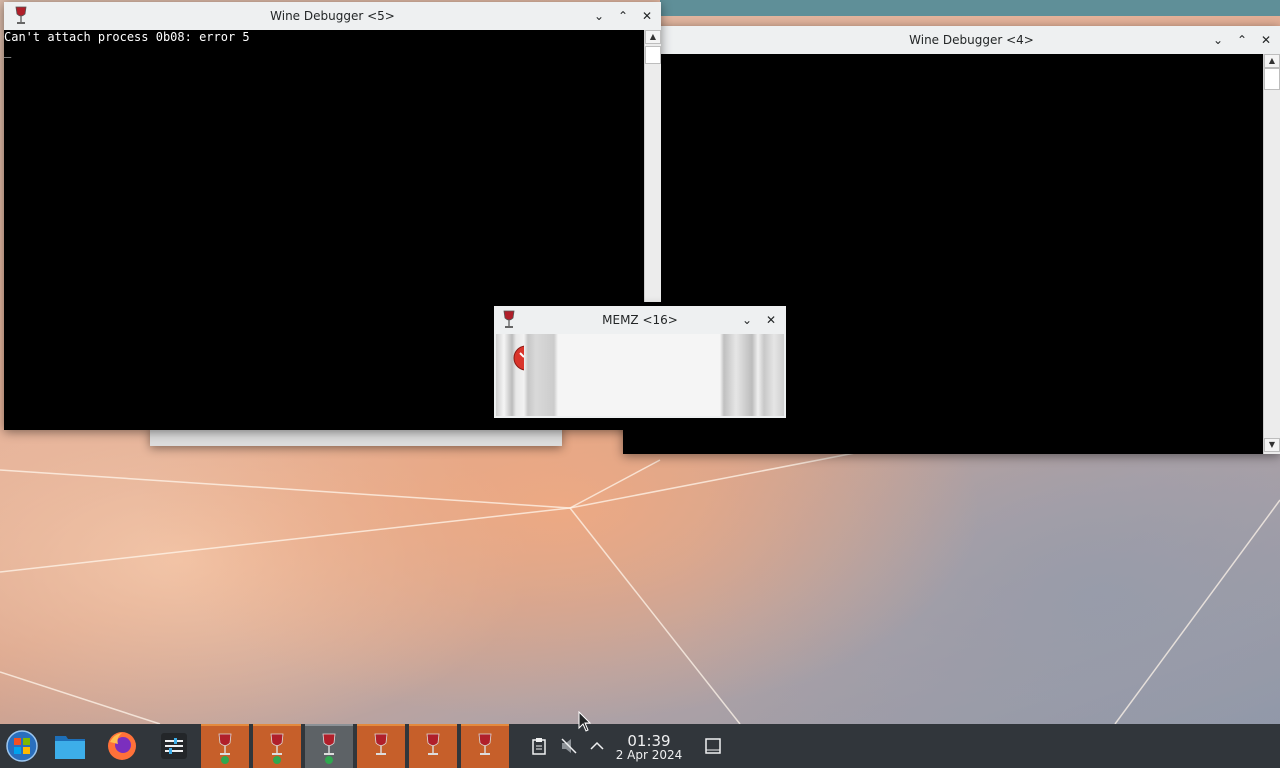 Image resolution: width=1280 pixels, height=768 pixels. I want to click on window-title: Wine Debugger <5>, so click(332, 16).